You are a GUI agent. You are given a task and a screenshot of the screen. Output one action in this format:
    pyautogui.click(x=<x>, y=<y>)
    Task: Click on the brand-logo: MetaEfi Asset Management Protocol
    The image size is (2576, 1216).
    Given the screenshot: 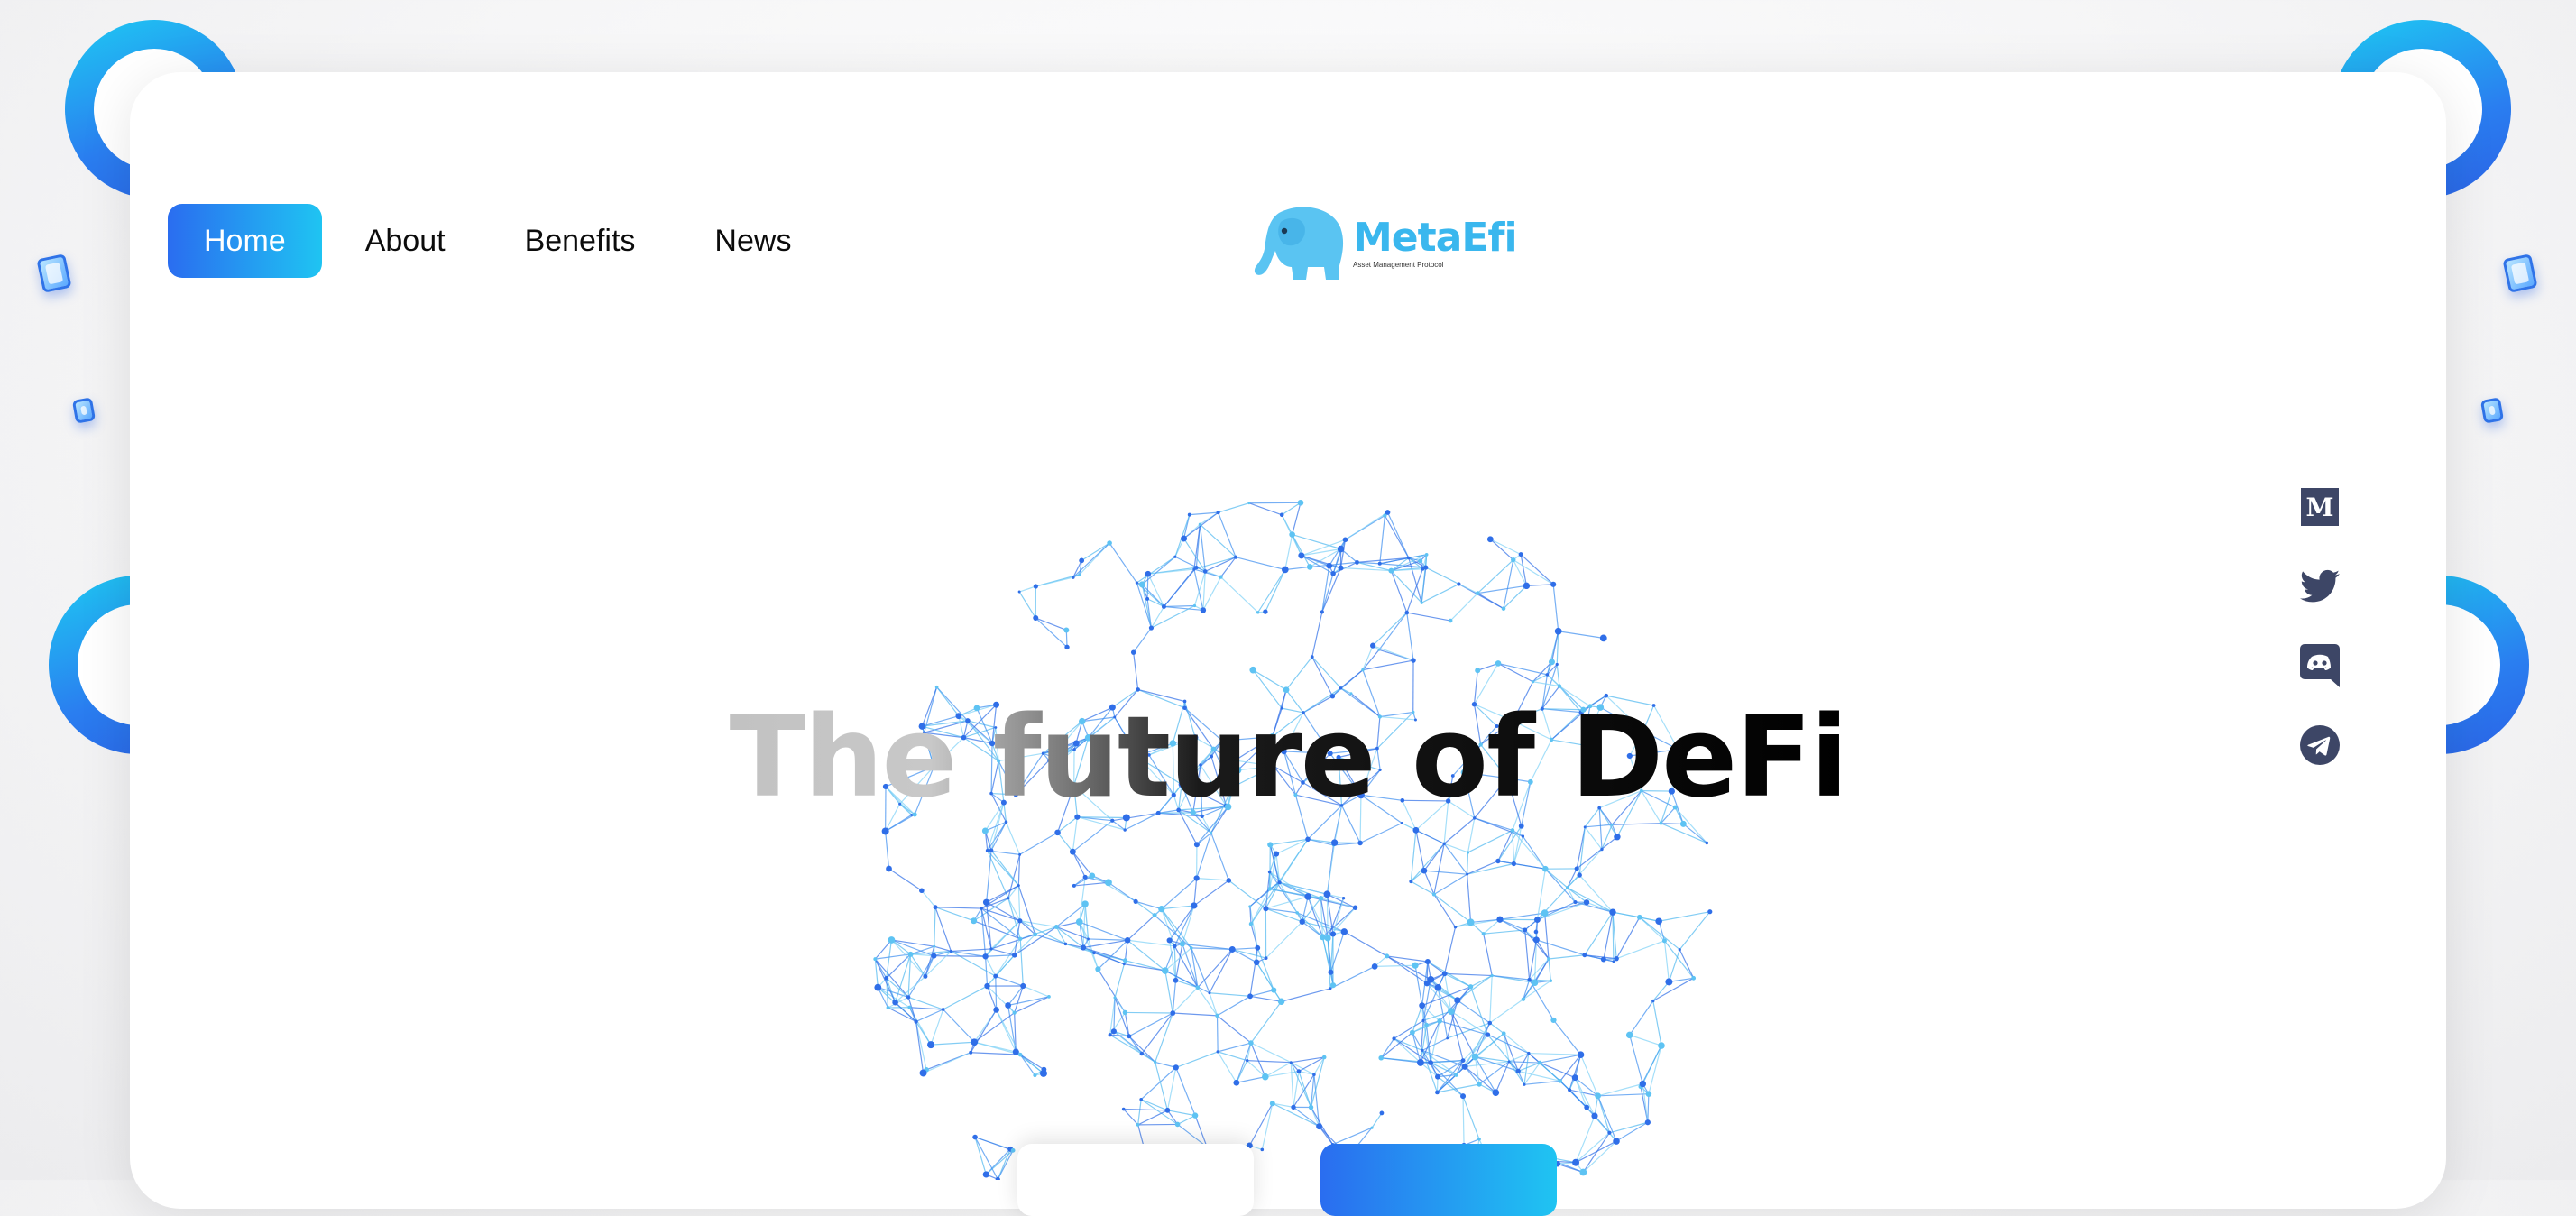 What is the action you would take?
    pyautogui.click(x=1385, y=242)
    